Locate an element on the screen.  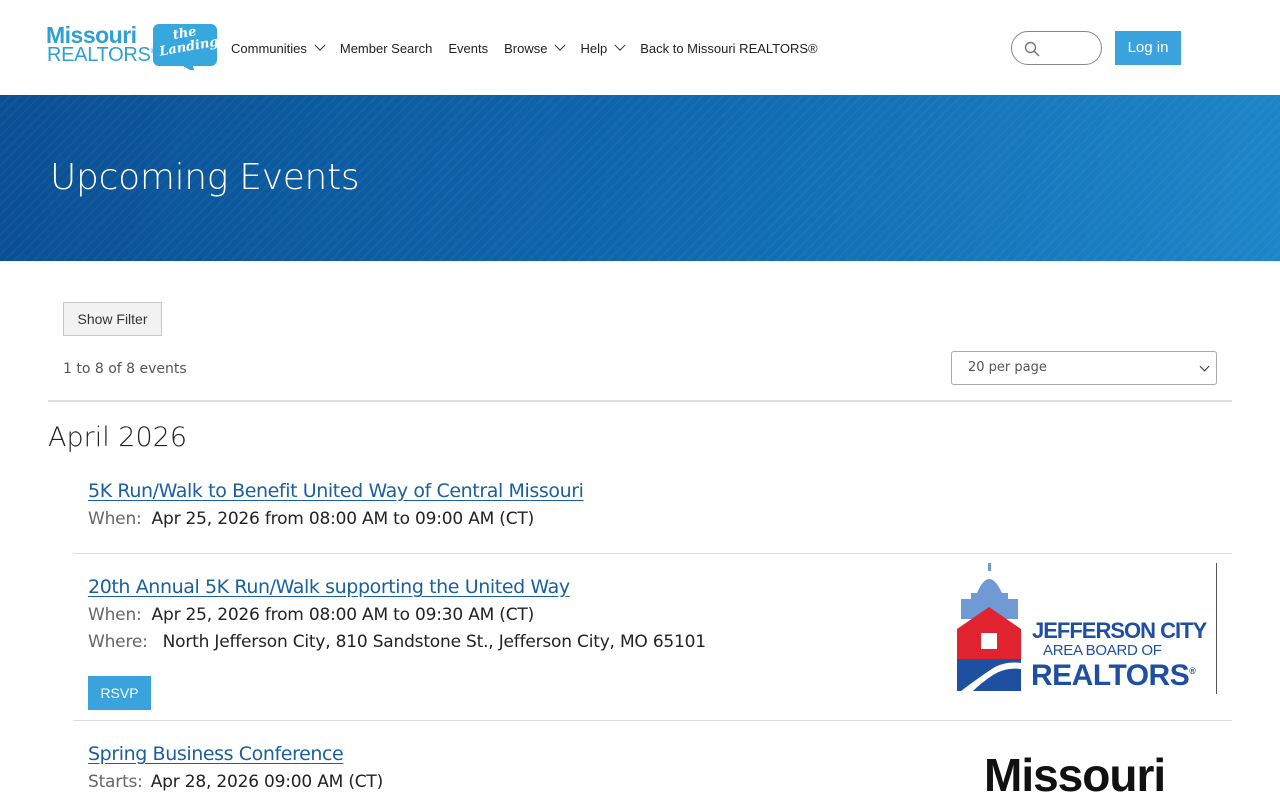
nav-member-search-label: Member Search is located at coordinates (386, 48).